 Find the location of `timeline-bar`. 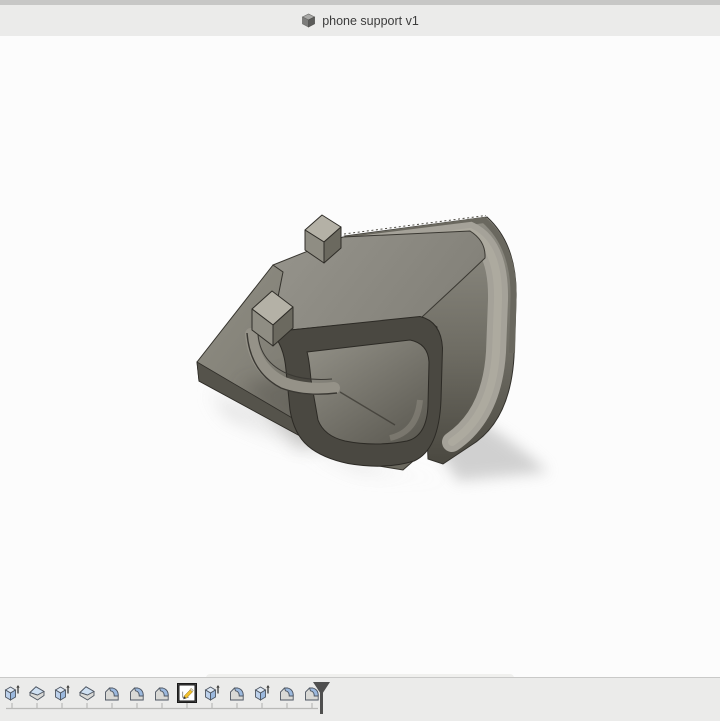

timeline-bar is located at coordinates (360, 699).